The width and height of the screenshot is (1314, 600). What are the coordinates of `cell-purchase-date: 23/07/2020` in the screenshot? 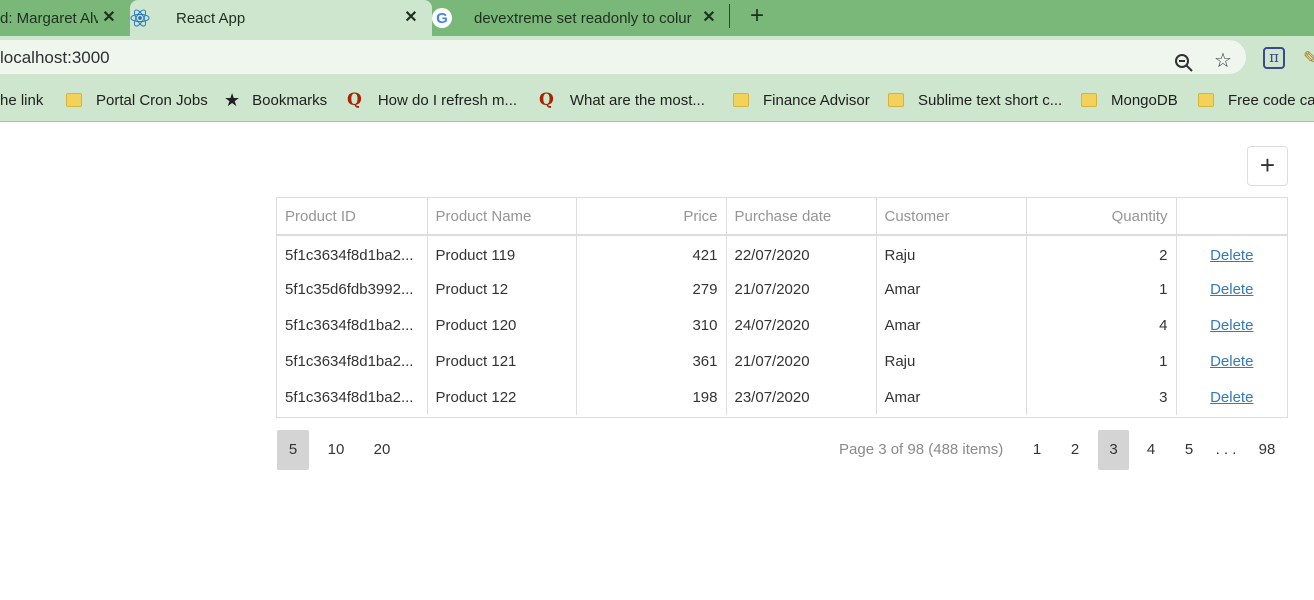 It's located at (801, 397).